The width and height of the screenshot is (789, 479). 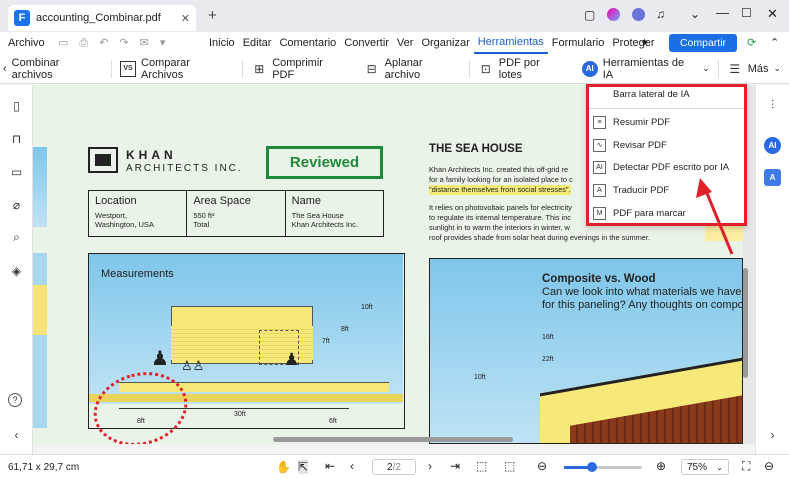 I want to click on arrow-head, so click(x=704, y=188).